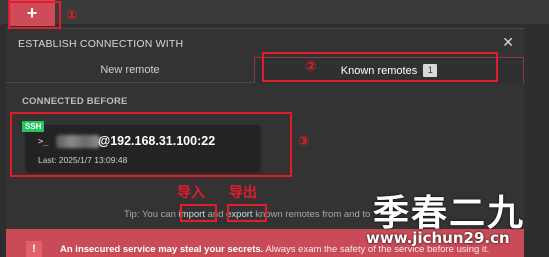  What do you see at coordinates (130, 70) in the screenshot?
I see `tab-new-remote: New remote` at bounding box center [130, 70].